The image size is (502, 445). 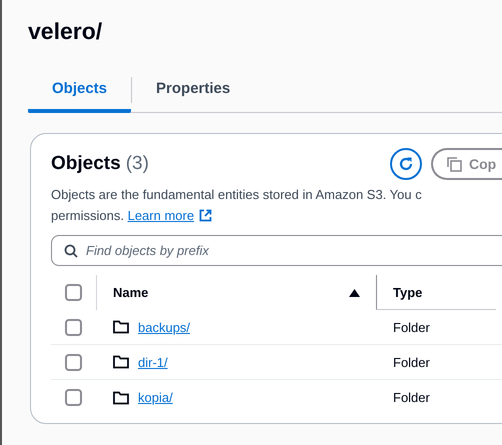 I want to click on tab: Properties, so click(x=193, y=92).